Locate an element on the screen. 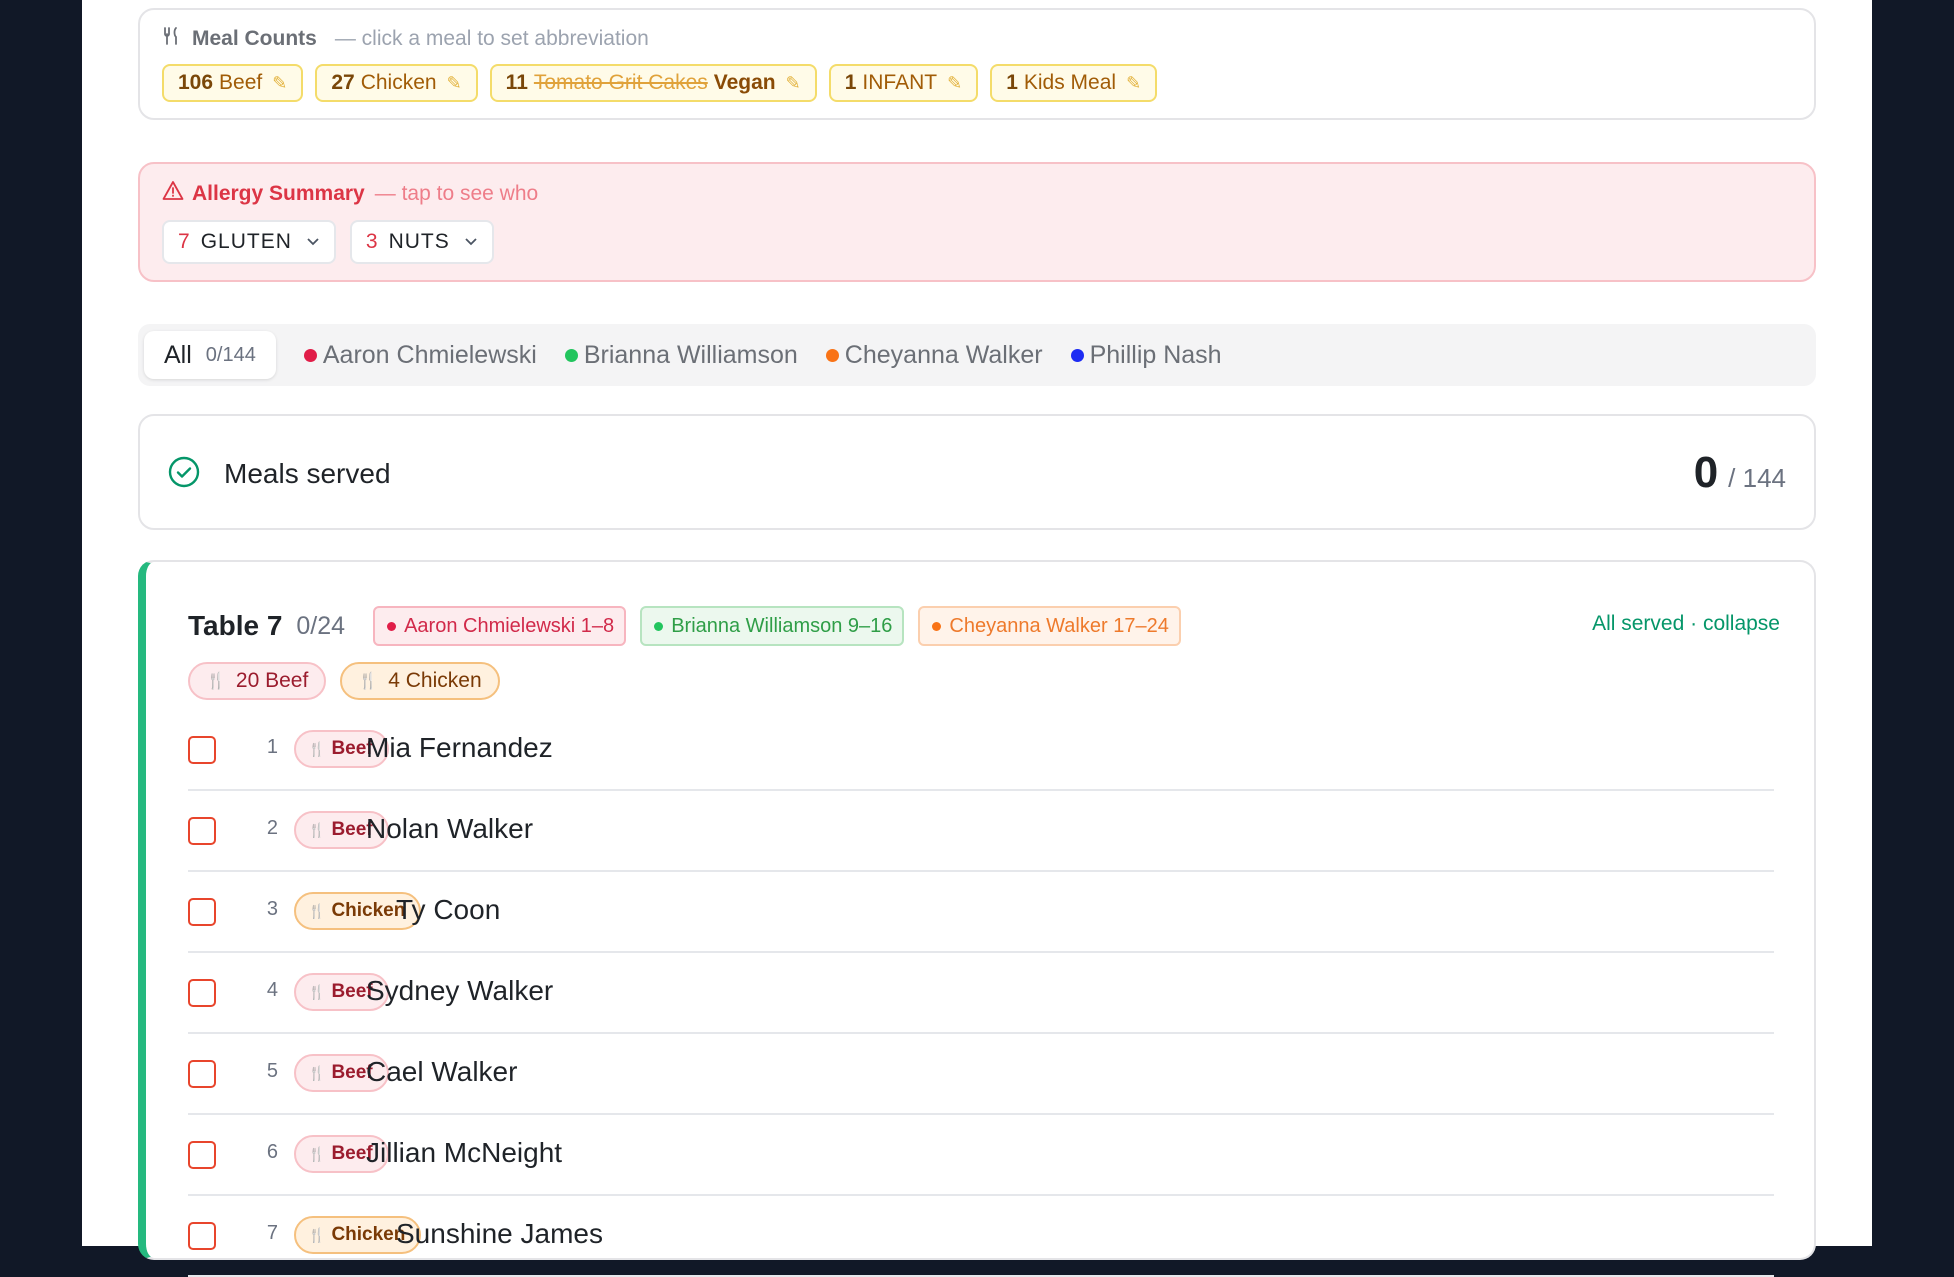 This screenshot has height=1277, width=1954. meal-chip-label: INFANT is located at coordinates (900, 82).